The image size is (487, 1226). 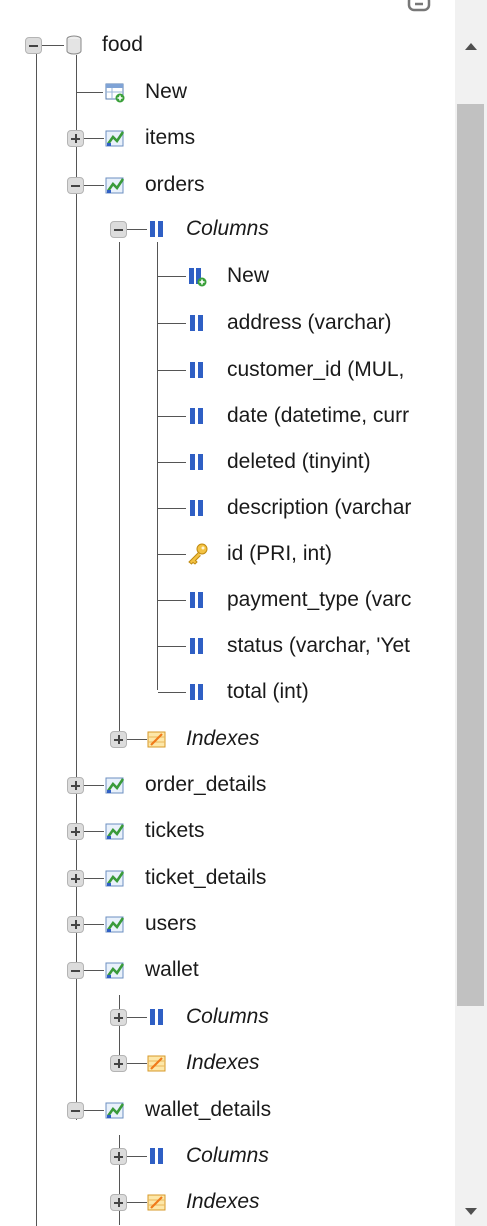 I want to click on tree-node-column-primary-key: id (PRI, int), so click(x=227, y=554).